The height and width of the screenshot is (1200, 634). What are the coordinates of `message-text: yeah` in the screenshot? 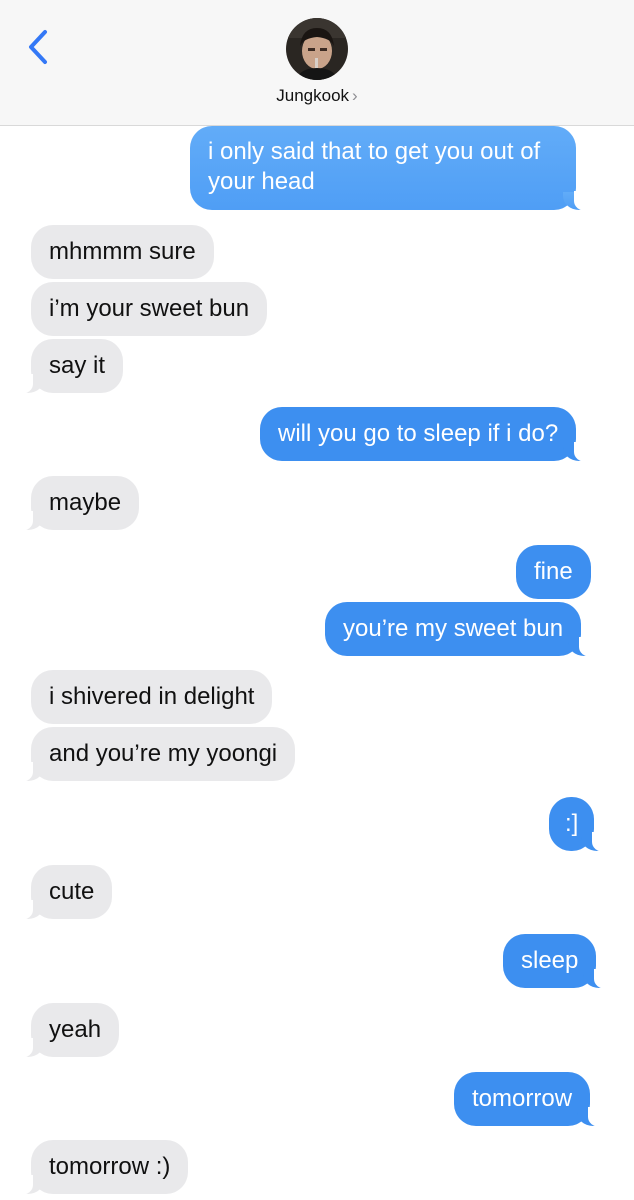 It's located at (75, 1029).